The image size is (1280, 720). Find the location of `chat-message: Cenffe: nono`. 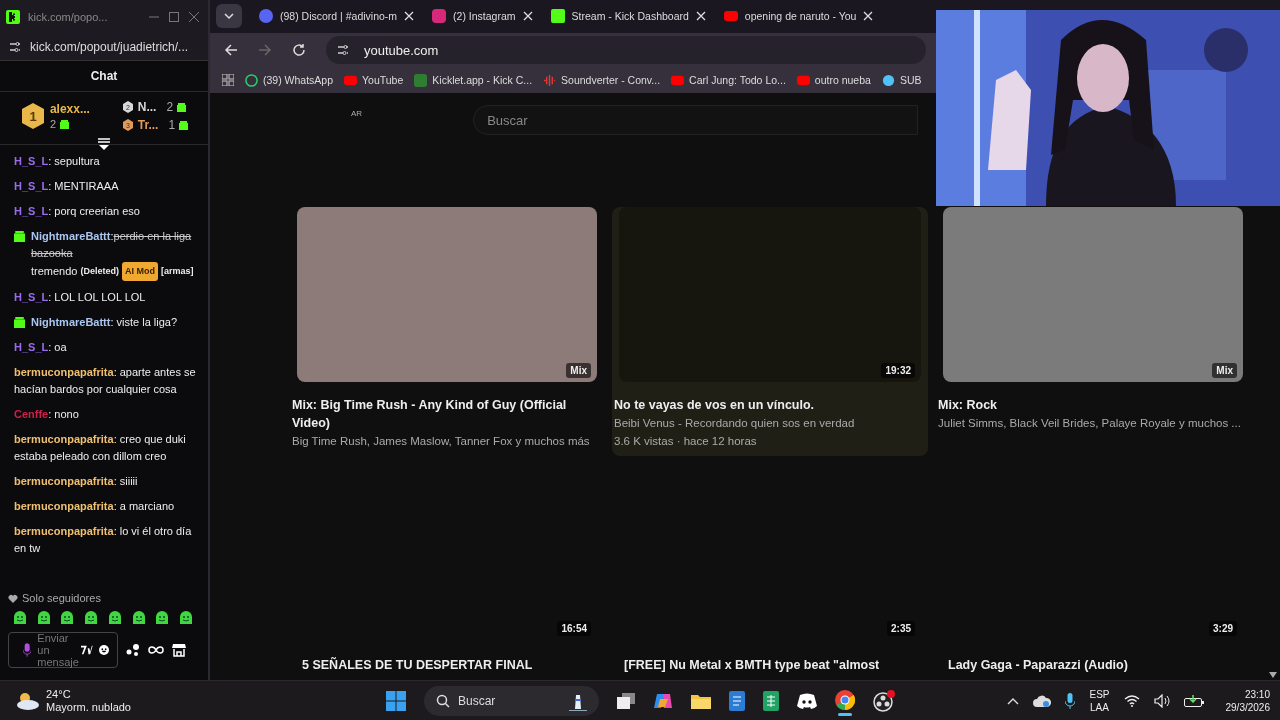

chat-message: Cenffe: nono is located at coordinates (47, 414).